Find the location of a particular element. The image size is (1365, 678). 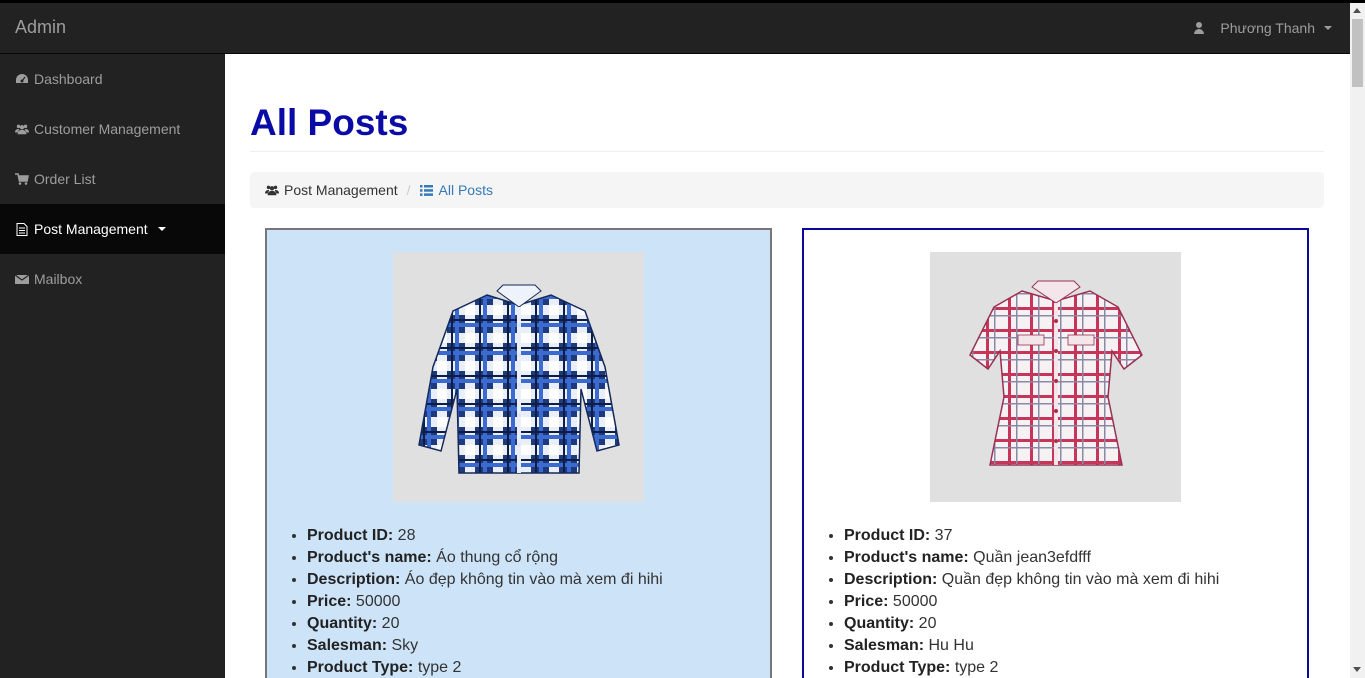

breadcrumb-label: All Posts is located at coordinates (465, 190).